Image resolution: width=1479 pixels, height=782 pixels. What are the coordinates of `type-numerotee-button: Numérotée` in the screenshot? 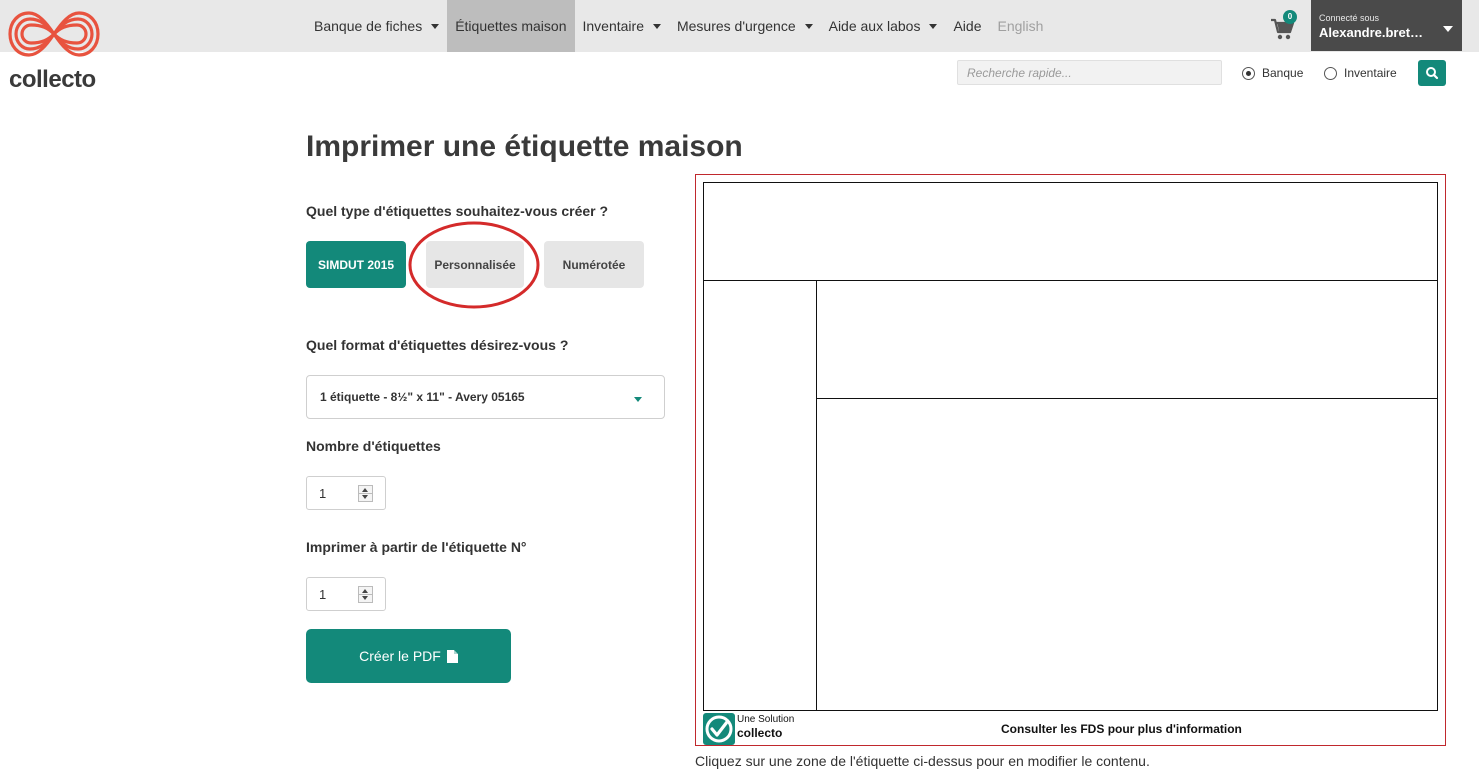 It's located at (594, 264).